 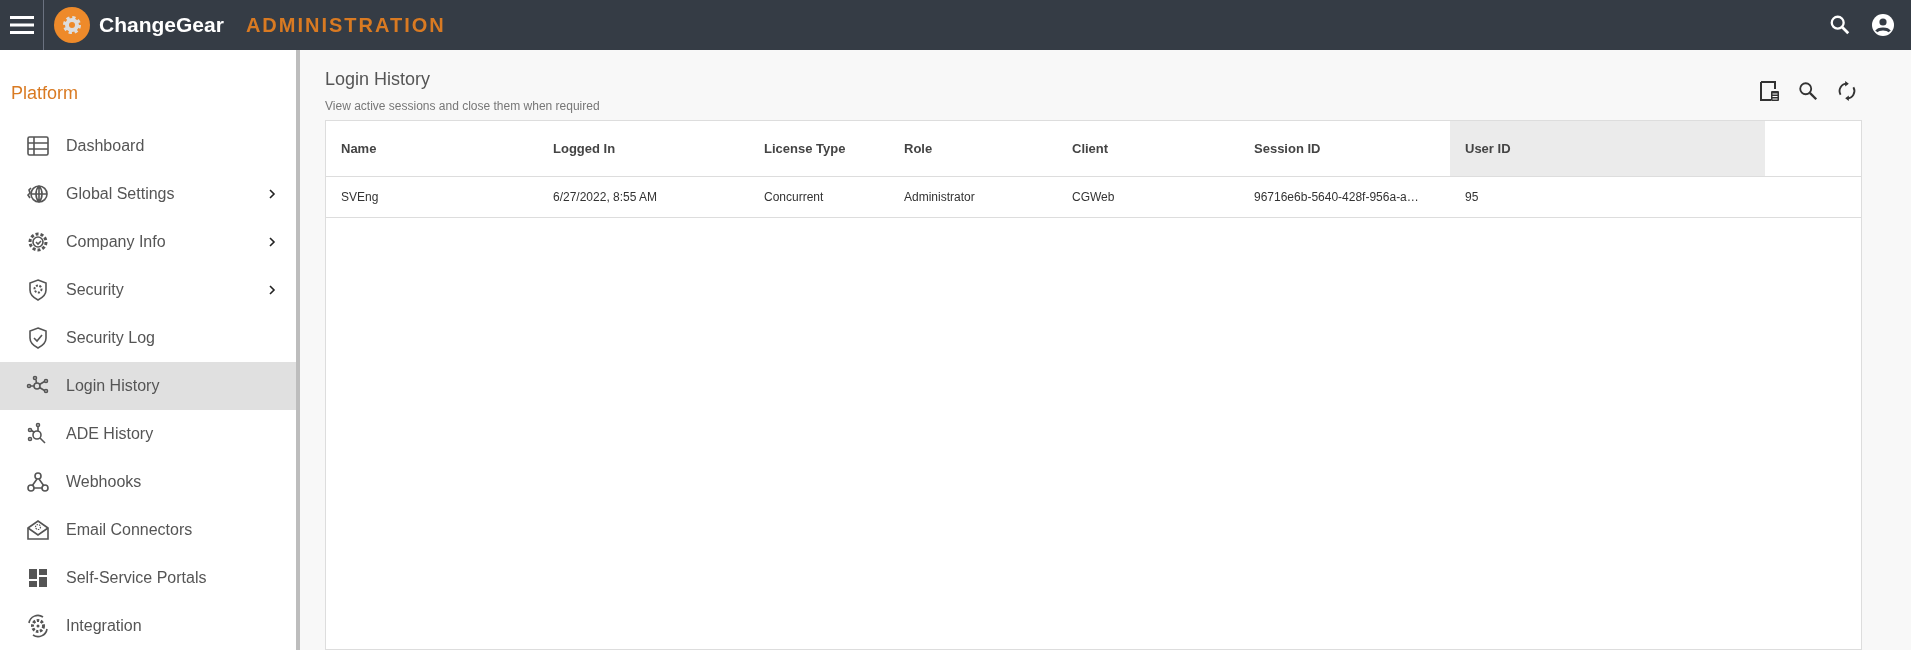 I want to click on section-title: ADMINISTRATION, so click(x=345, y=25).